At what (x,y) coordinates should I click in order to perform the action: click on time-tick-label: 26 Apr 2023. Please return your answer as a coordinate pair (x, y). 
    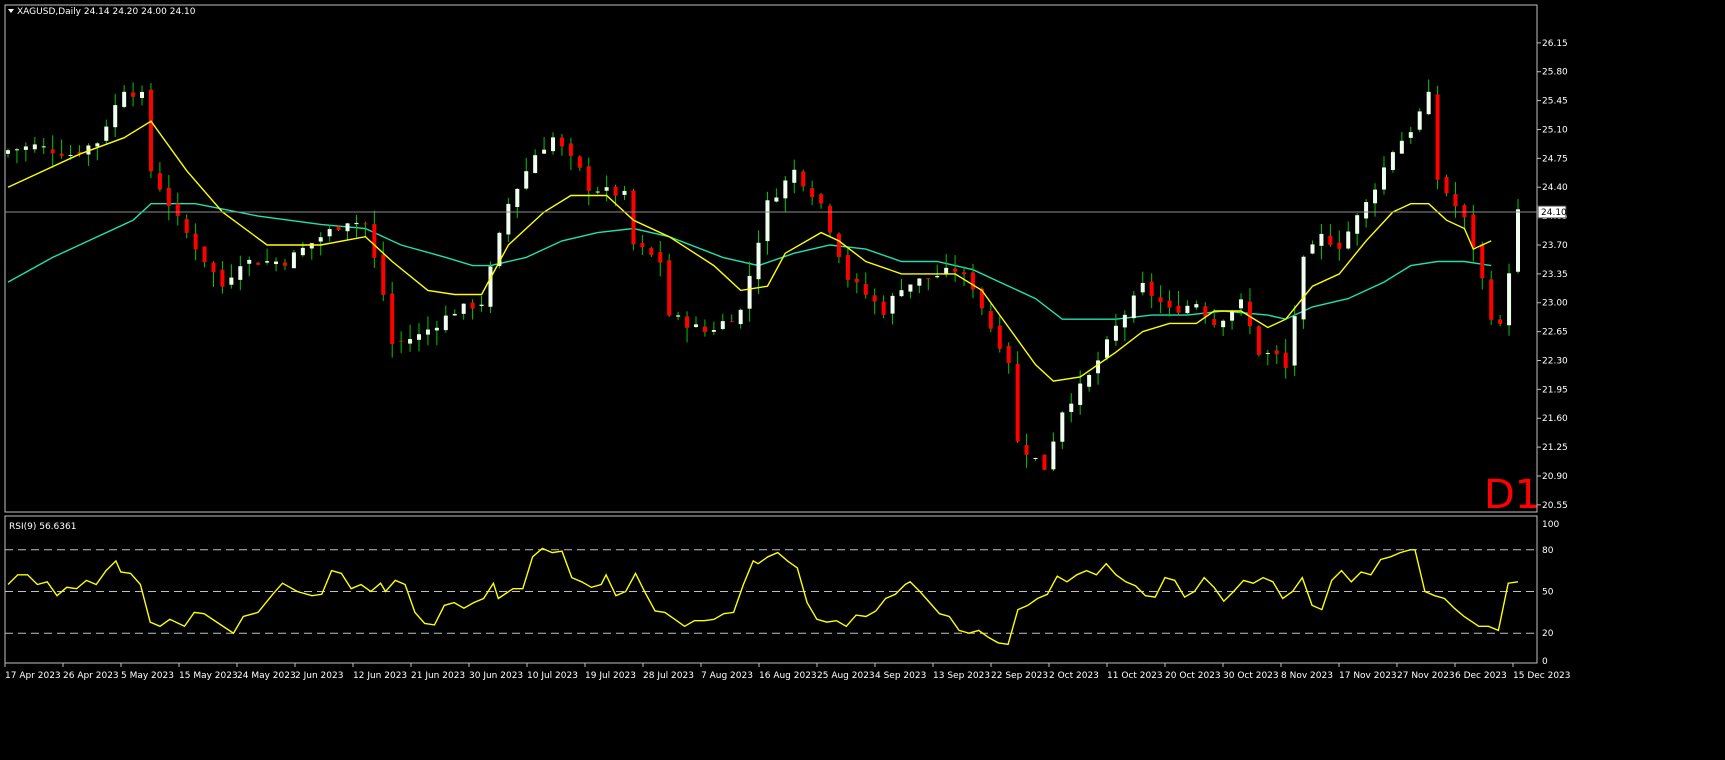
    Looking at the image, I should click on (91, 676).